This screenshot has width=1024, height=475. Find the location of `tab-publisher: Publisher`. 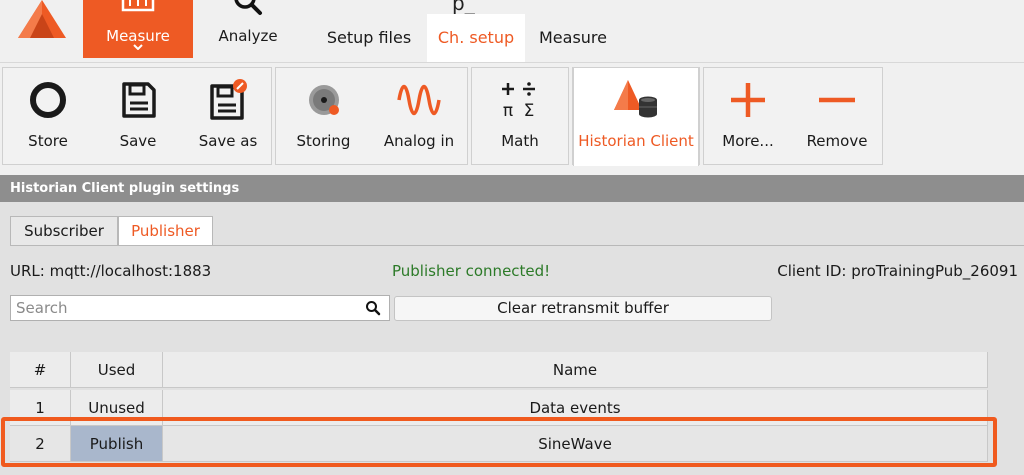

tab-publisher: Publisher is located at coordinates (165, 231).